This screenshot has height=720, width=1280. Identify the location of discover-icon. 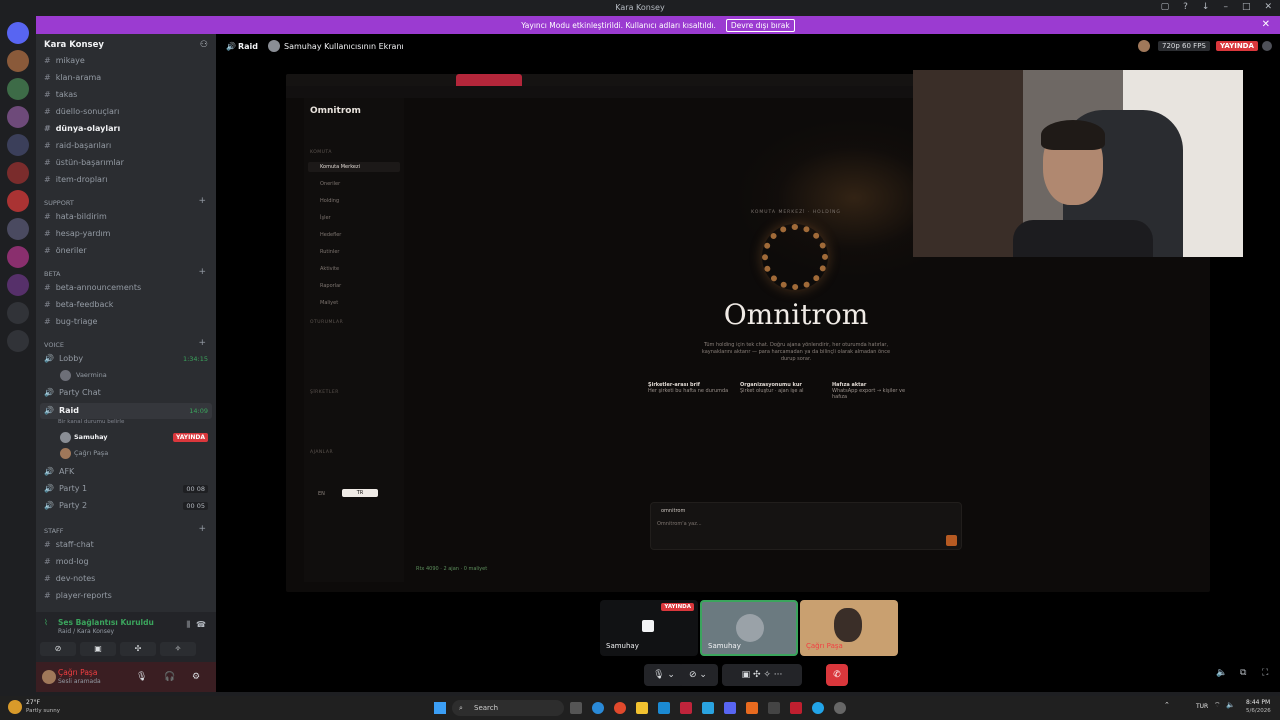
(18, 341).